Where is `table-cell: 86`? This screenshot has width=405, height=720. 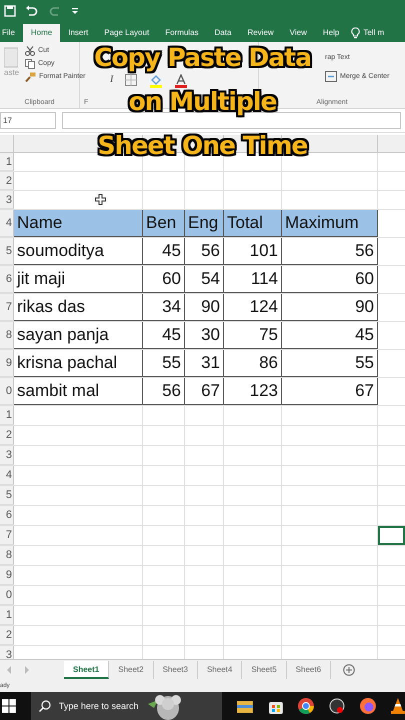
table-cell: 86 is located at coordinates (253, 364).